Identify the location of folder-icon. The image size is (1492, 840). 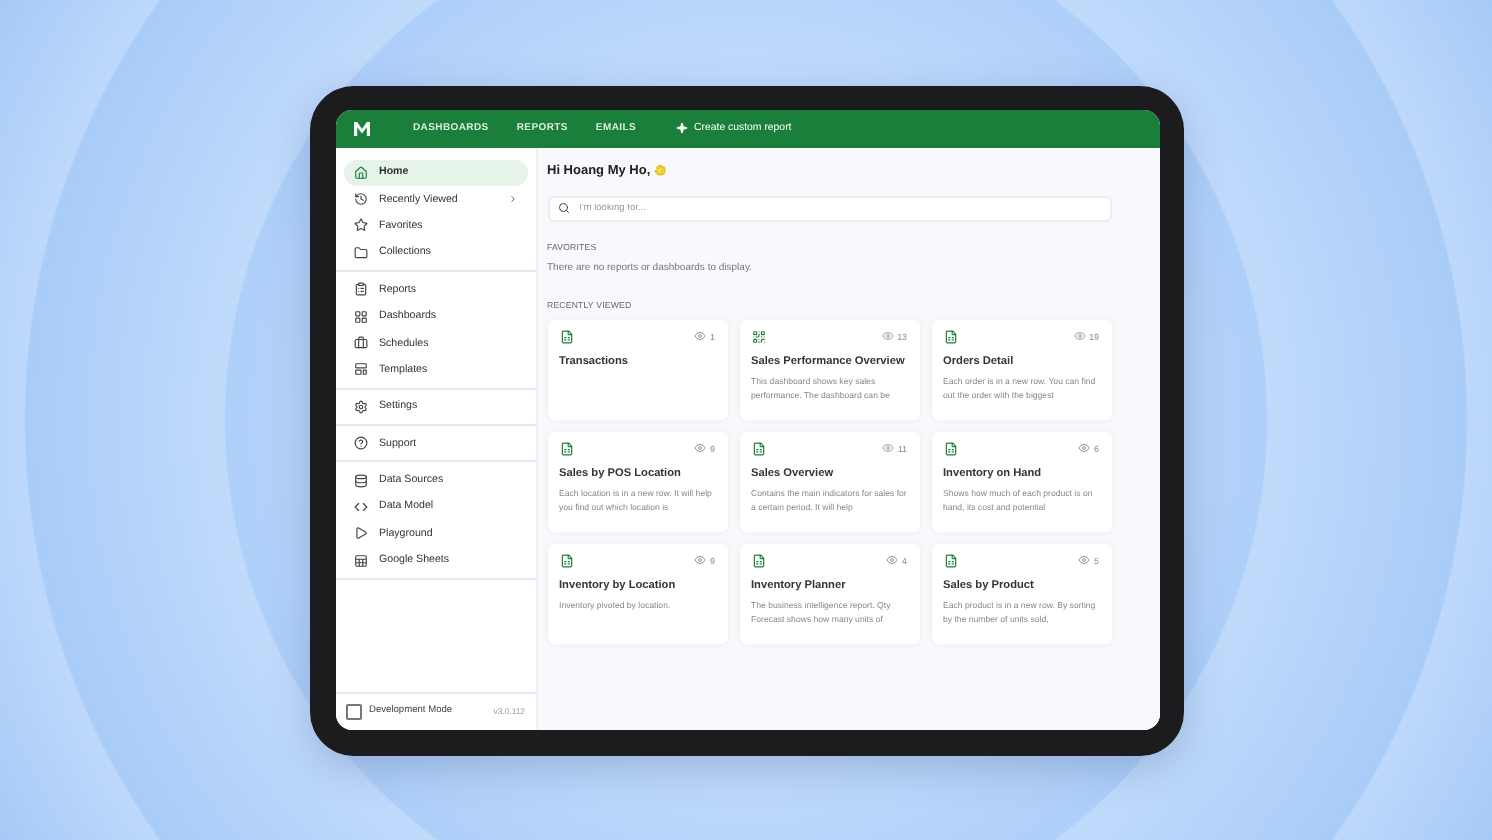
(360, 252).